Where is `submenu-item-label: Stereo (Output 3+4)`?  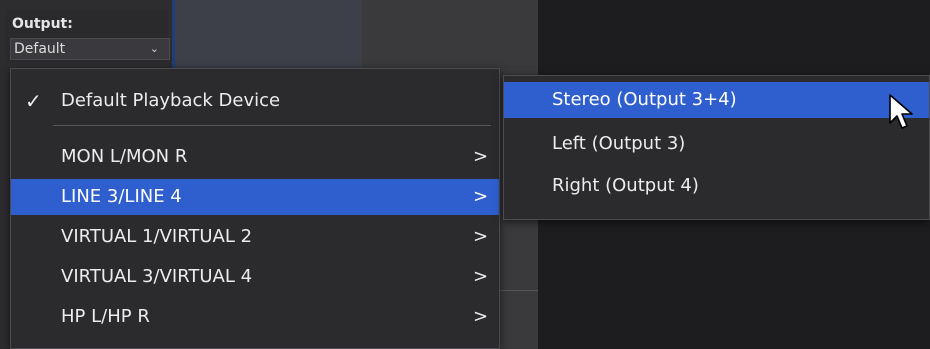
submenu-item-label: Stereo (Output 3+4) is located at coordinates (644, 99).